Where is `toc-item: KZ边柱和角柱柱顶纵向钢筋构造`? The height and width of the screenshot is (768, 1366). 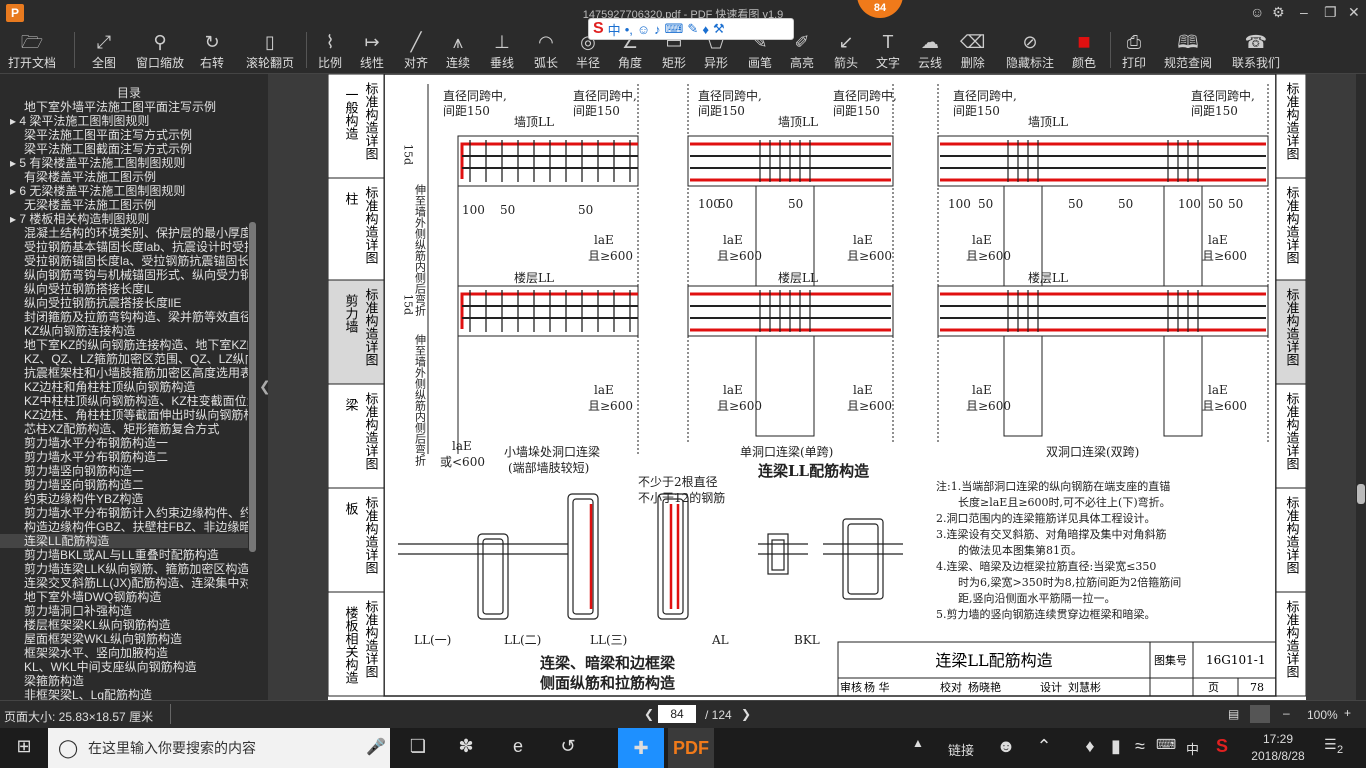
toc-item: KZ边柱和角柱柱顶纵向钢筋构造 is located at coordinates (124, 387).